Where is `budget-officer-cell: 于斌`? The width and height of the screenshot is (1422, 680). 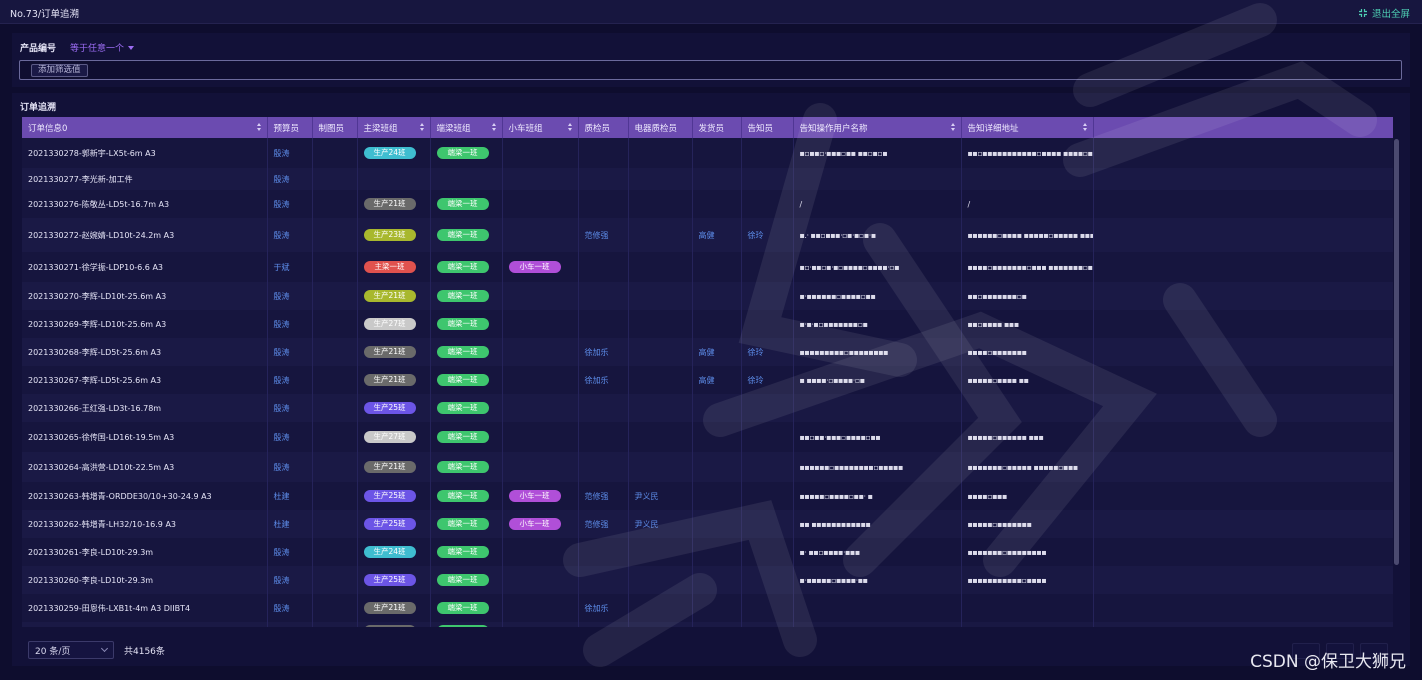 budget-officer-cell: 于斌 is located at coordinates (290, 267).